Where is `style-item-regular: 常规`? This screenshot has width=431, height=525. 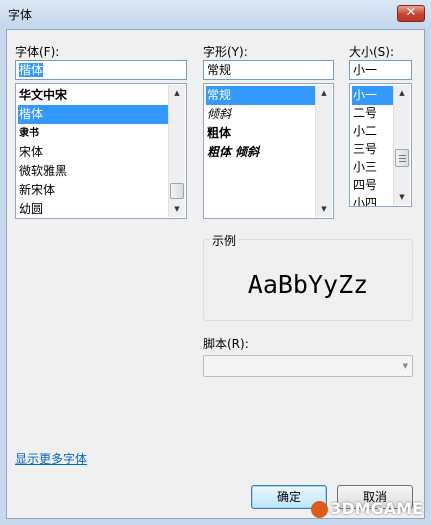
style-item-regular: 常规 is located at coordinates (261, 95).